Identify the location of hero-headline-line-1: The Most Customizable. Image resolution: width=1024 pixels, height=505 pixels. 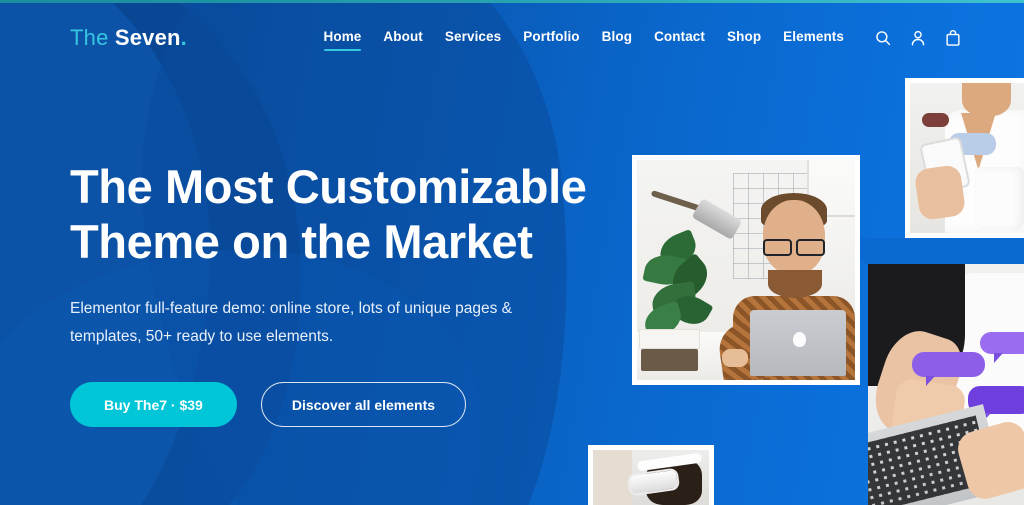
(328, 186).